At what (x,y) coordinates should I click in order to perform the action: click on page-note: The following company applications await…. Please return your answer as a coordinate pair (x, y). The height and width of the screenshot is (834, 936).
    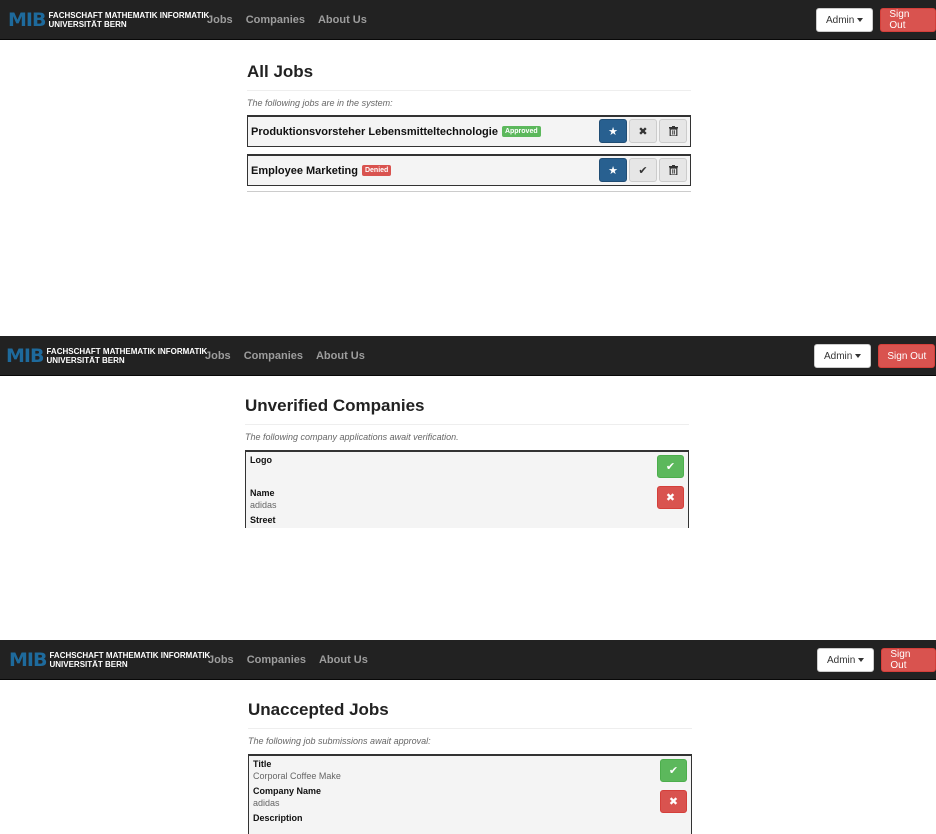
    Looking at the image, I should click on (352, 437).